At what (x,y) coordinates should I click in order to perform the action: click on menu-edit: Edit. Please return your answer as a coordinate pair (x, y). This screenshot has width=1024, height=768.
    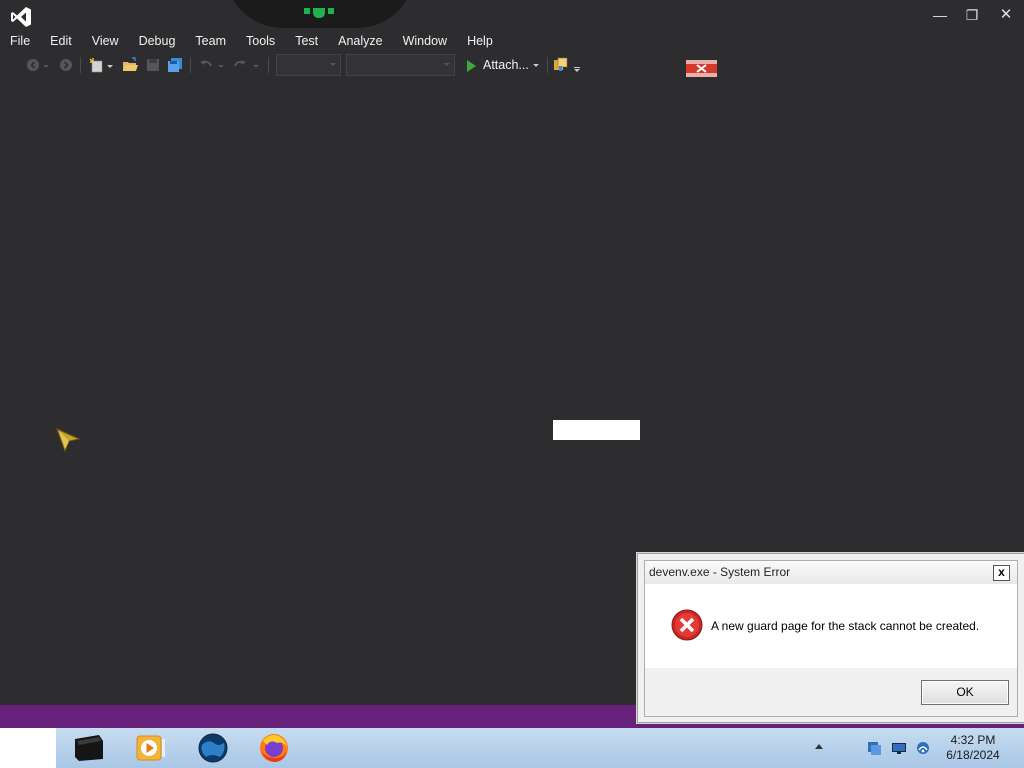
    Looking at the image, I should click on (61, 41).